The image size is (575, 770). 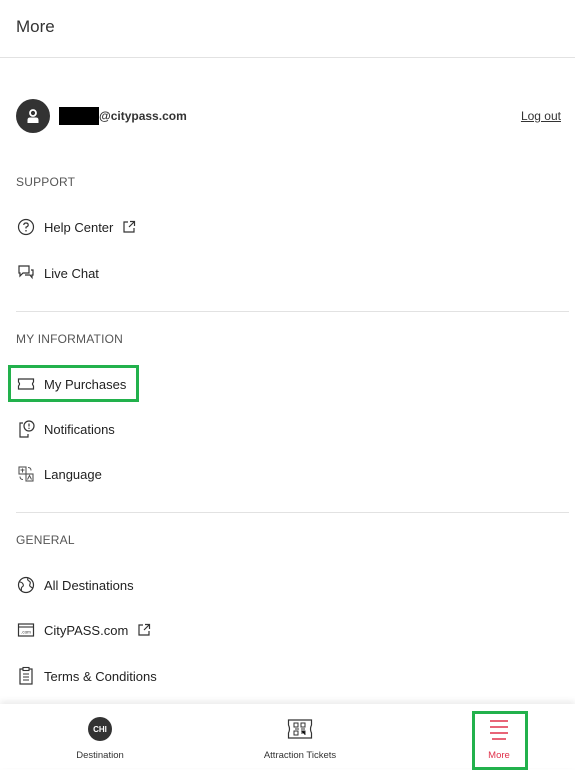 What do you see at coordinates (45, 540) in the screenshot?
I see `section-label-general: GENERAL` at bounding box center [45, 540].